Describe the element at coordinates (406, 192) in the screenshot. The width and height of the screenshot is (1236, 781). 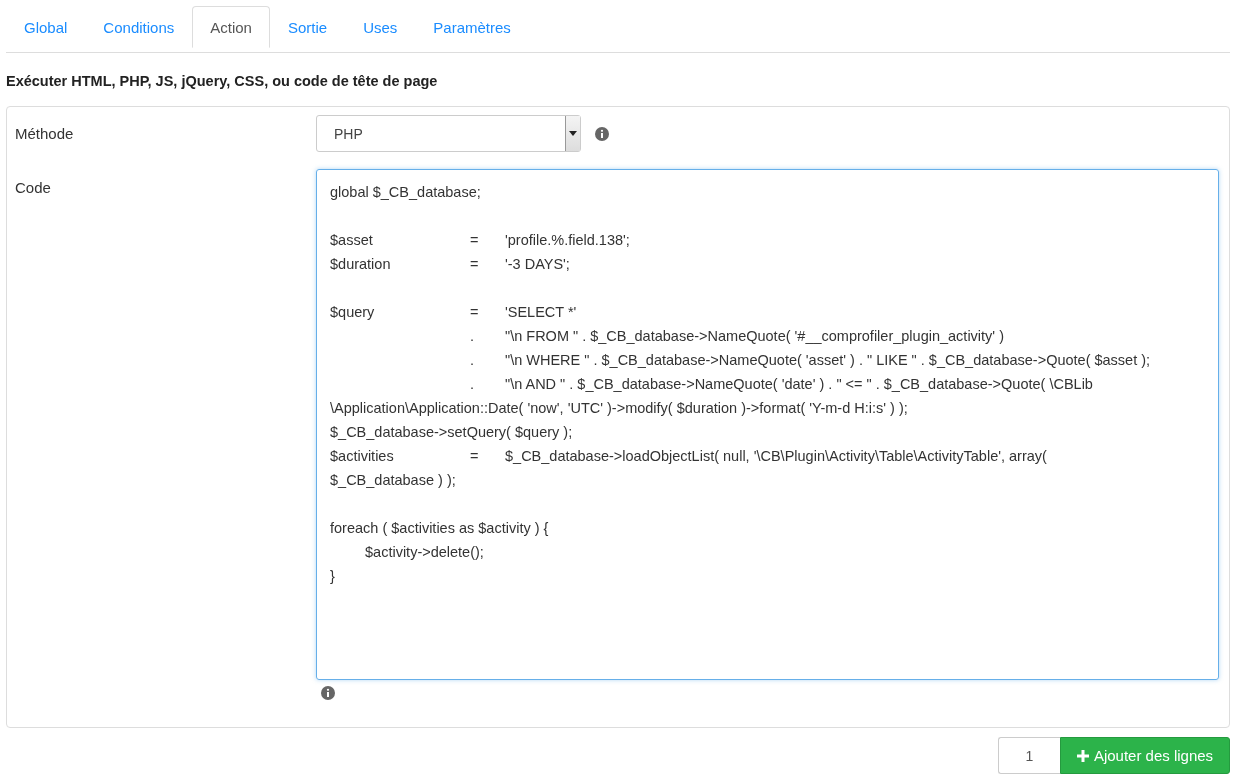
I see `code-line: global $_CB_database;` at that location.